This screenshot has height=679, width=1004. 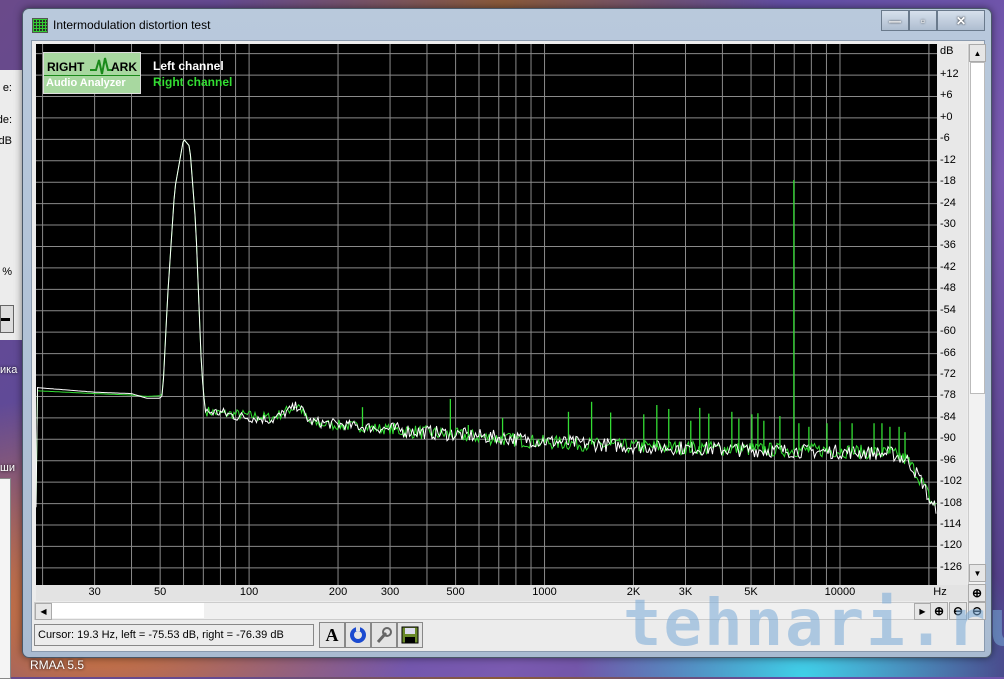 I want to click on watermark: tehnari.ru, so click(x=813, y=624).